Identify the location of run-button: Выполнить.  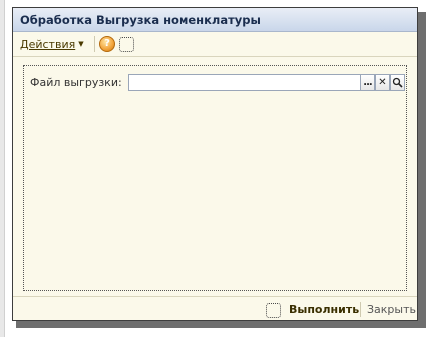
(324, 309).